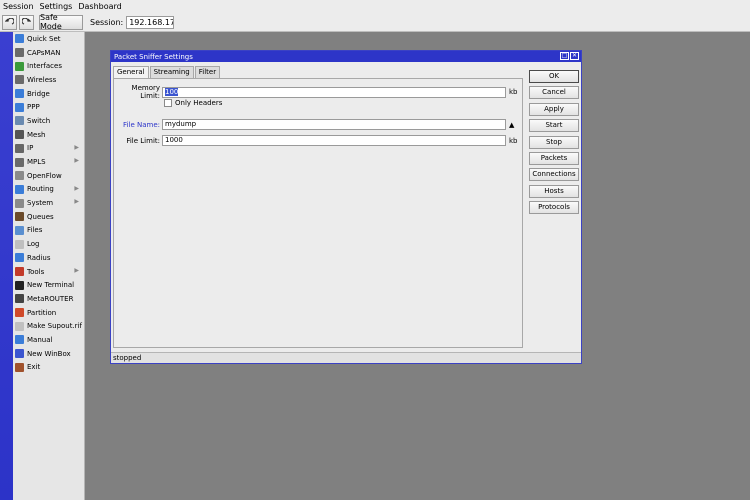  What do you see at coordinates (44, 38) in the screenshot?
I see `sidebar-item-label: Quick Set` at bounding box center [44, 38].